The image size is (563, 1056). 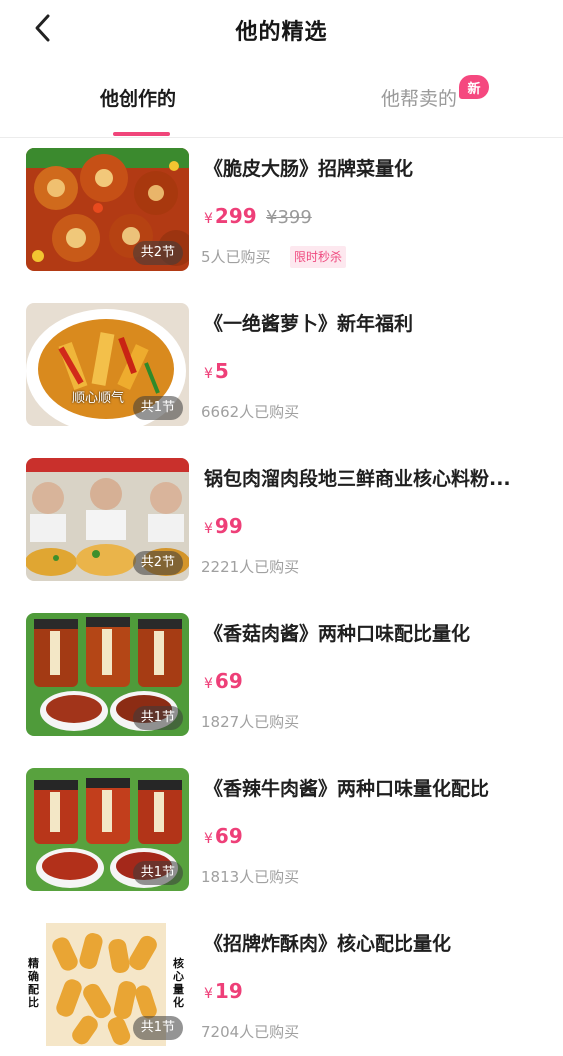 I want to click on price: ¥5, so click(x=216, y=371).